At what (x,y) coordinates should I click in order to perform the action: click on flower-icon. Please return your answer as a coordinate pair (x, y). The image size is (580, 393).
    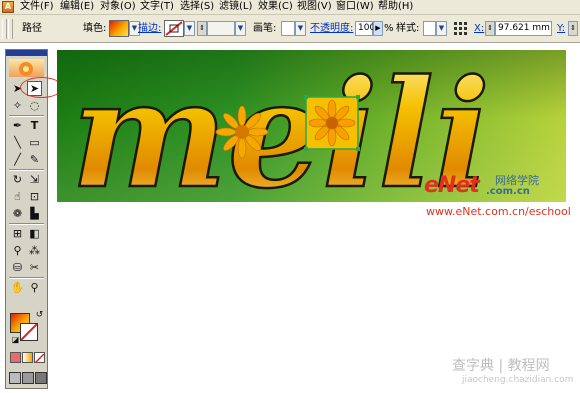
    Looking at the image, I should click on (242, 132).